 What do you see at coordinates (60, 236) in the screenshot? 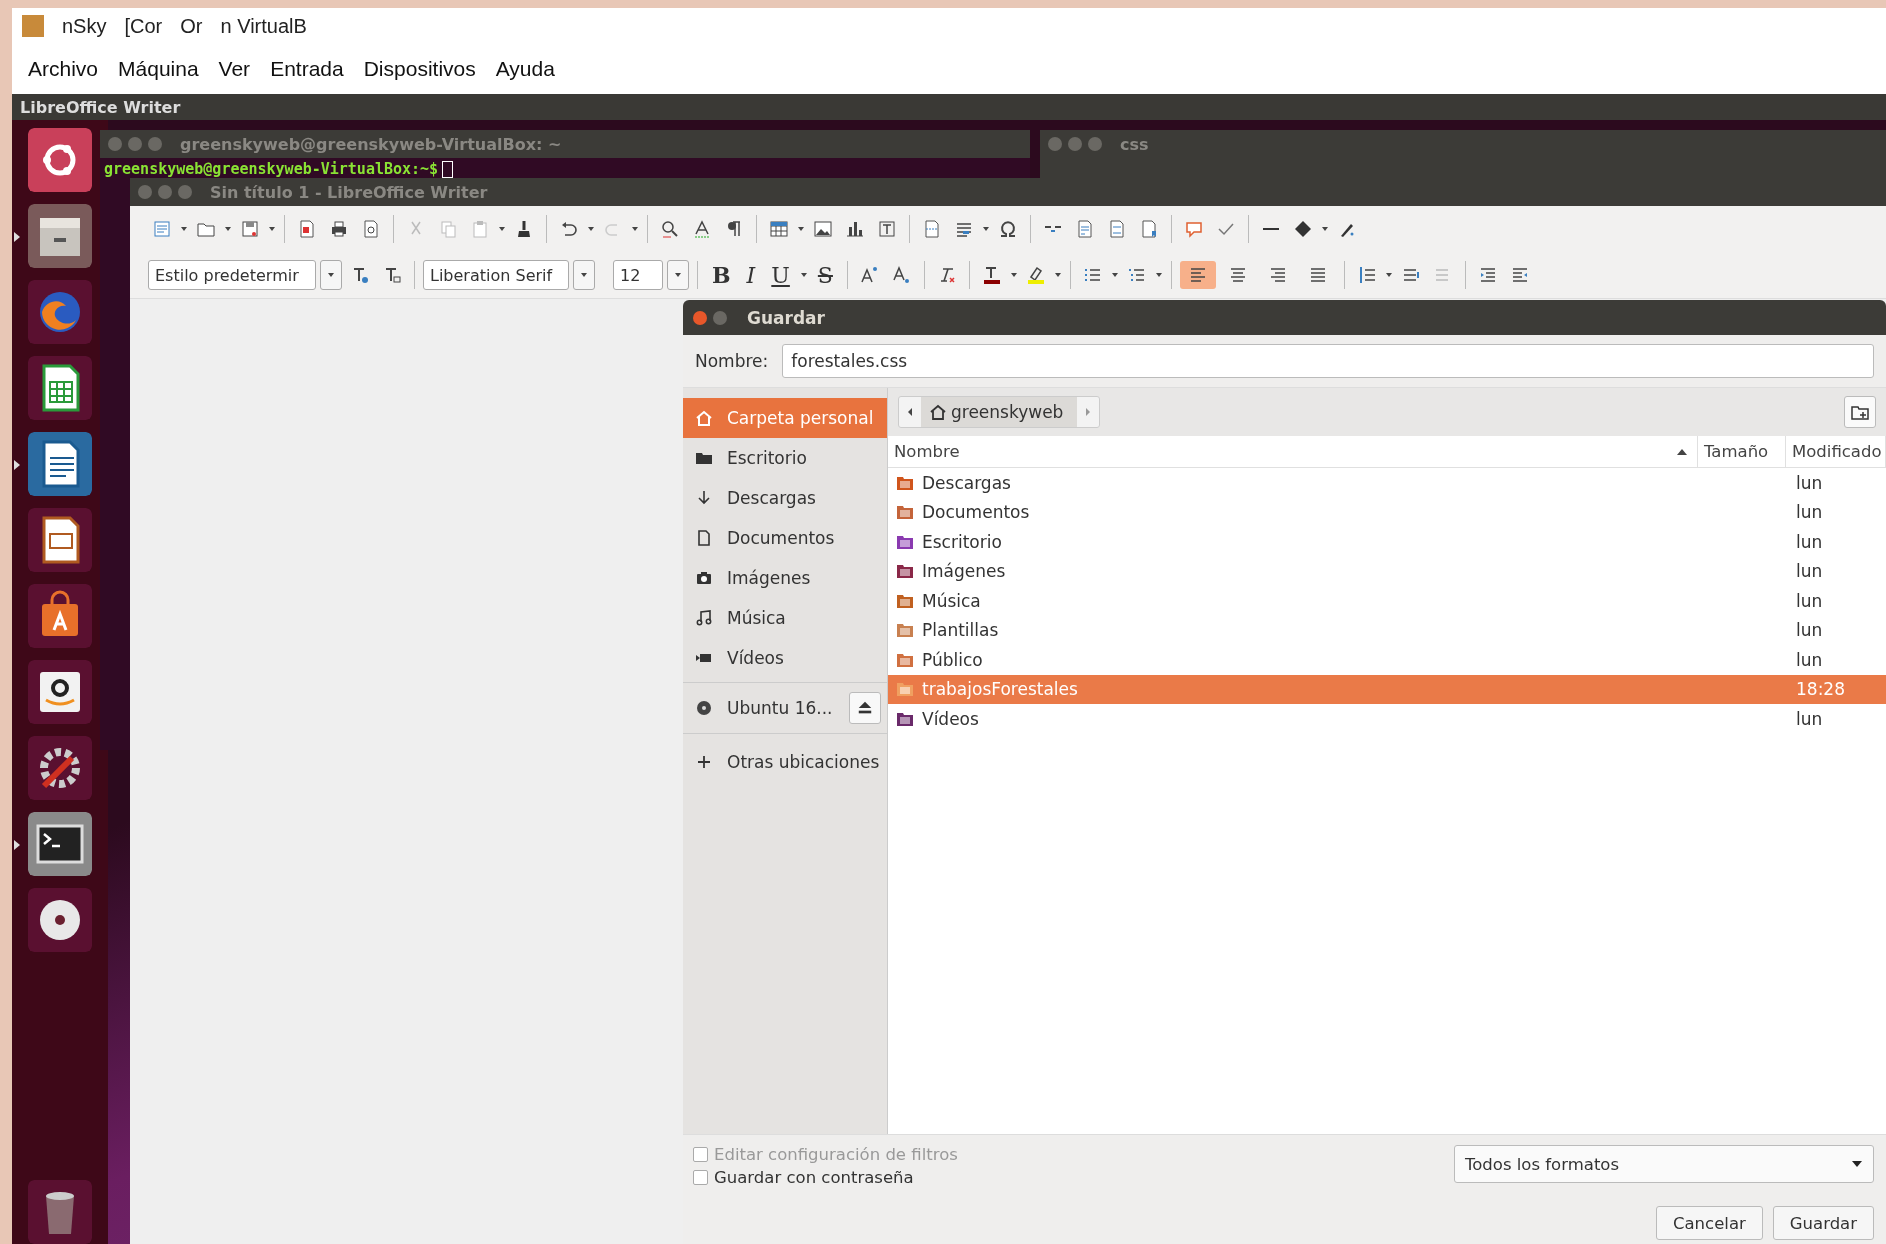
I see `file-cabinet-icon` at bounding box center [60, 236].